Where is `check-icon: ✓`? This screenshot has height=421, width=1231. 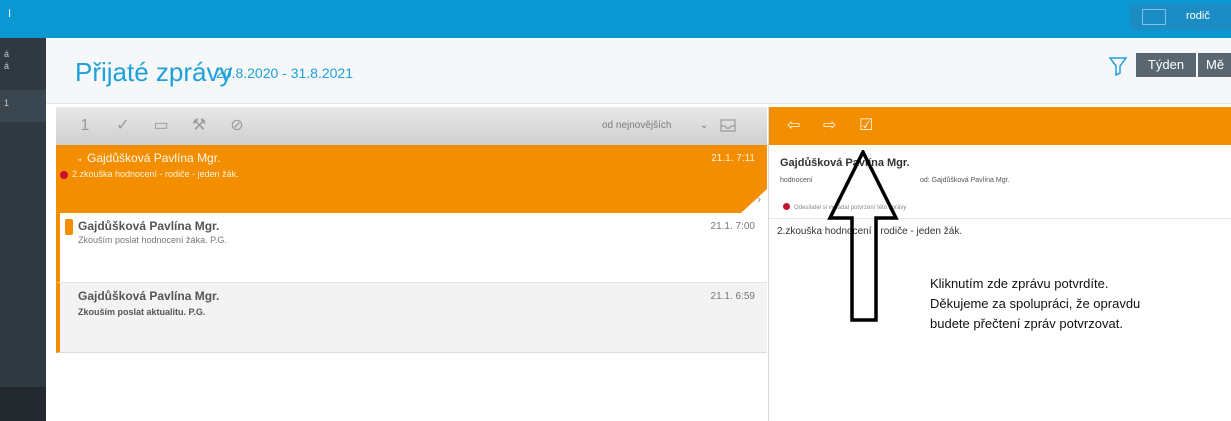 check-icon: ✓ is located at coordinates (123, 126).